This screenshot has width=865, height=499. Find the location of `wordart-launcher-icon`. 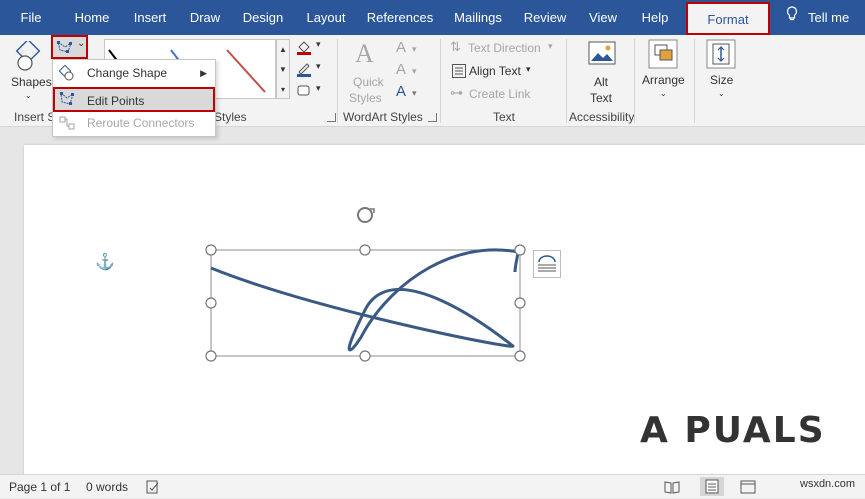

wordart-launcher-icon is located at coordinates (432, 117).